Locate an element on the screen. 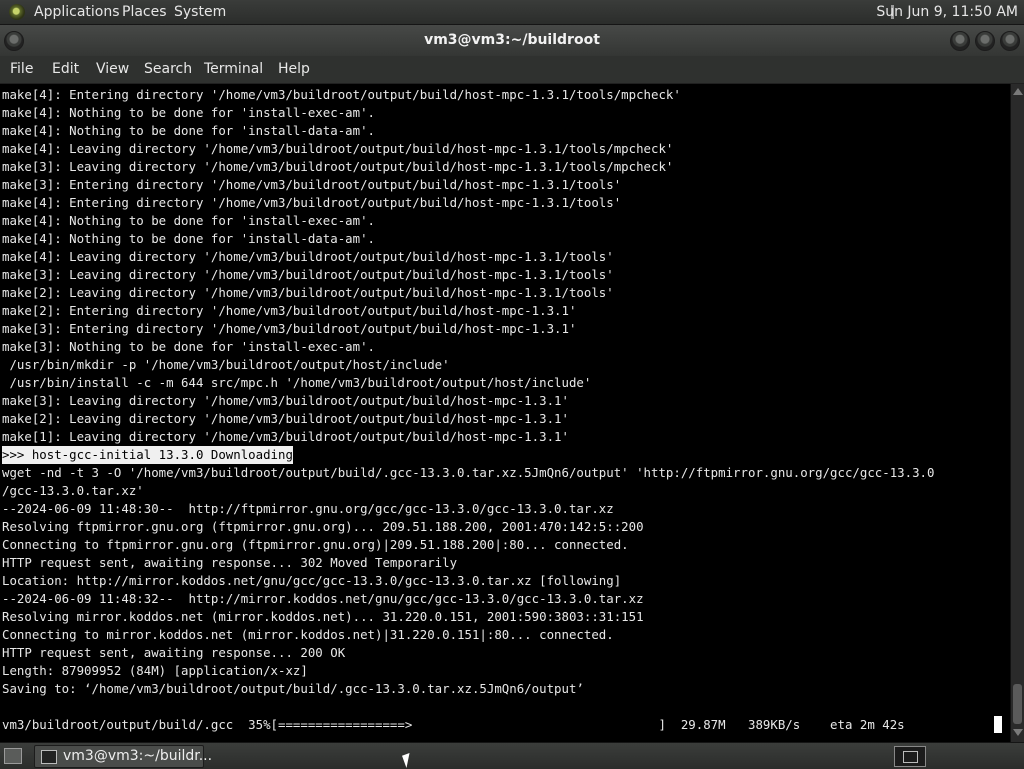 The width and height of the screenshot is (1024, 769). terminal-cursor is located at coordinates (998, 724).